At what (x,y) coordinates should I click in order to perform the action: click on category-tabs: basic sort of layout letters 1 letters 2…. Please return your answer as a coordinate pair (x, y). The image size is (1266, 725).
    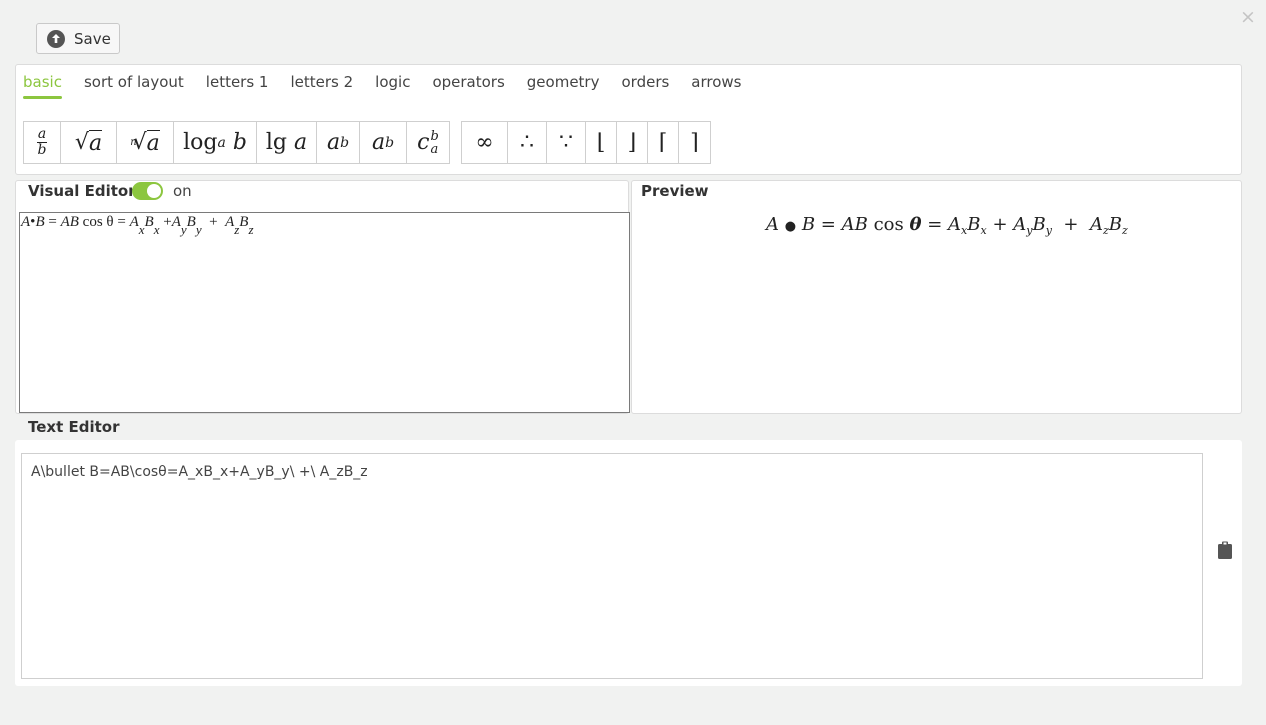
    Looking at the image, I should click on (393, 86).